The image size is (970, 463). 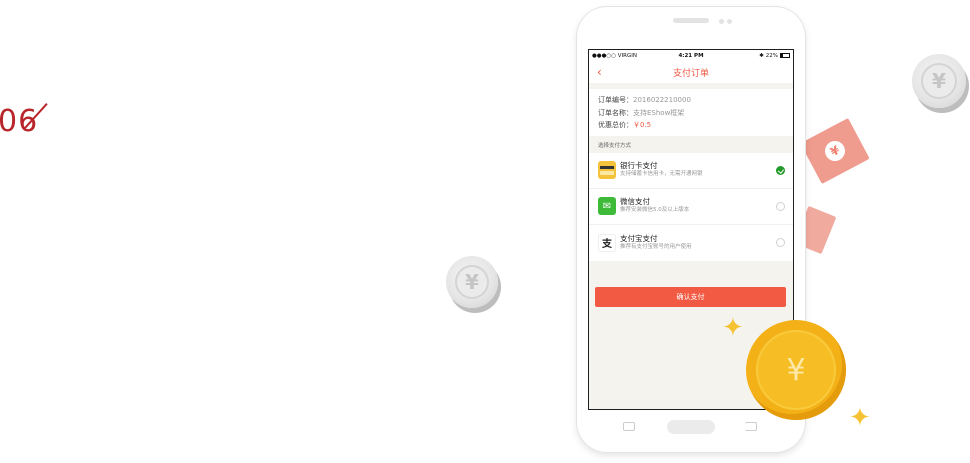 What do you see at coordinates (691, 20) in the screenshot?
I see `speaker-grille` at bounding box center [691, 20].